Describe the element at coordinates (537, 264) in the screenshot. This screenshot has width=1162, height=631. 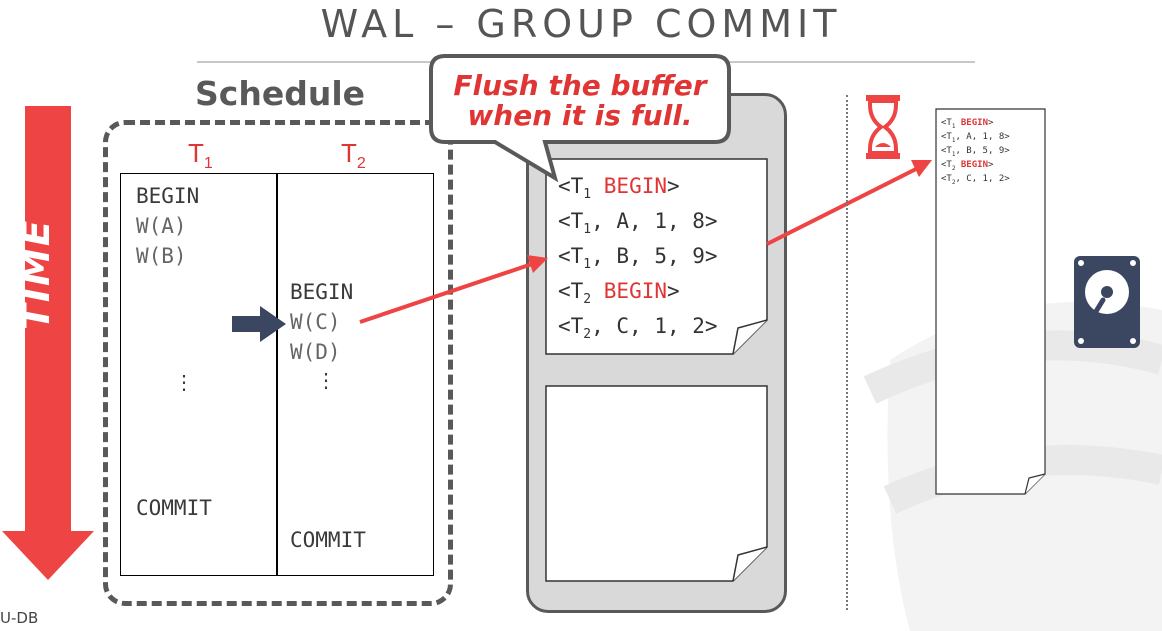
I see `arrow-to-buffer-head` at that location.